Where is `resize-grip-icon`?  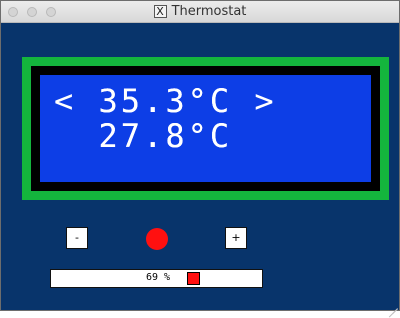 resize-grip-icon is located at coordinates (391, 303).